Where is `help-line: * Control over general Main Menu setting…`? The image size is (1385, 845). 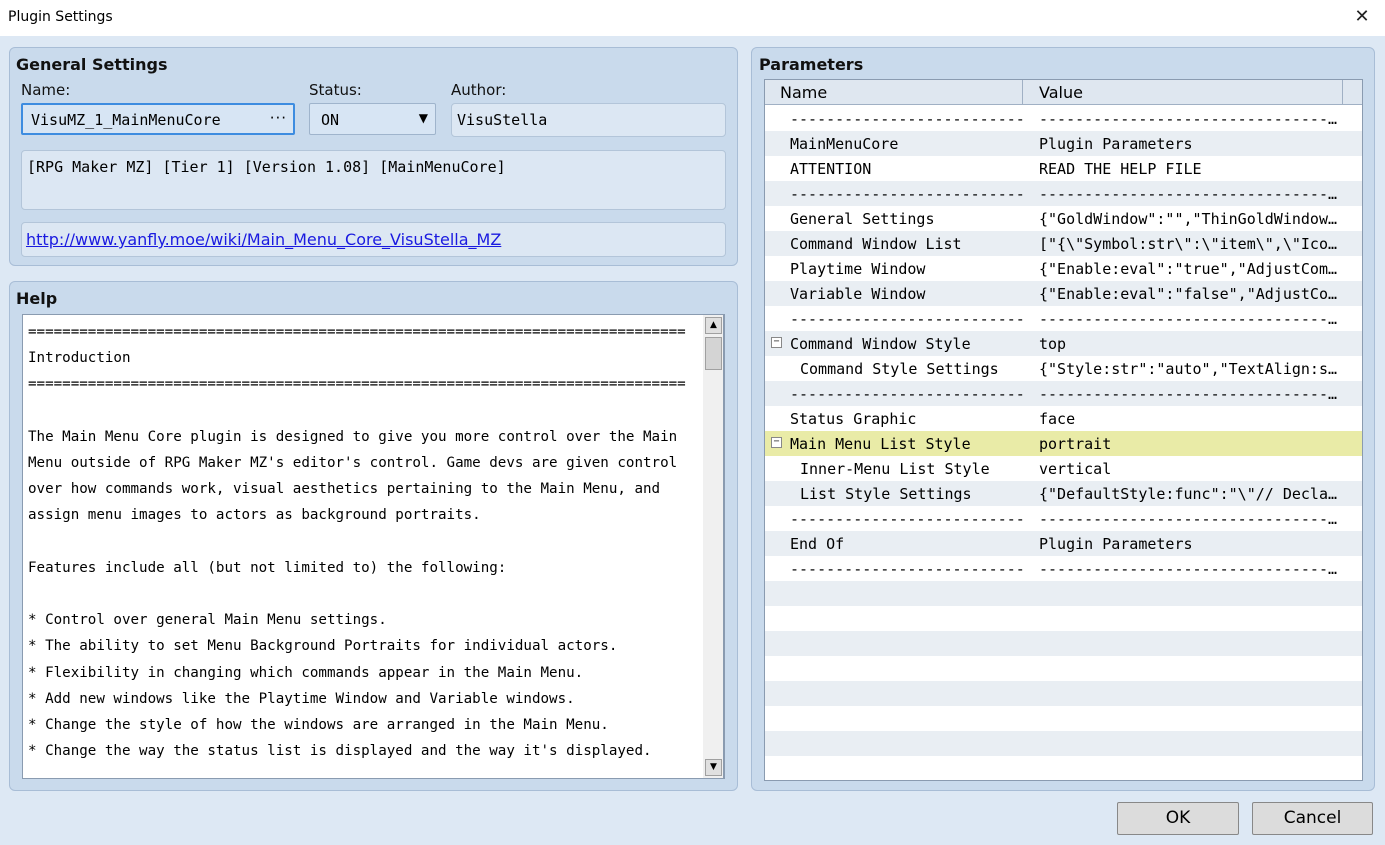
help-line: * Control over general Main Menu setting… is located at coordinates (207, 620).